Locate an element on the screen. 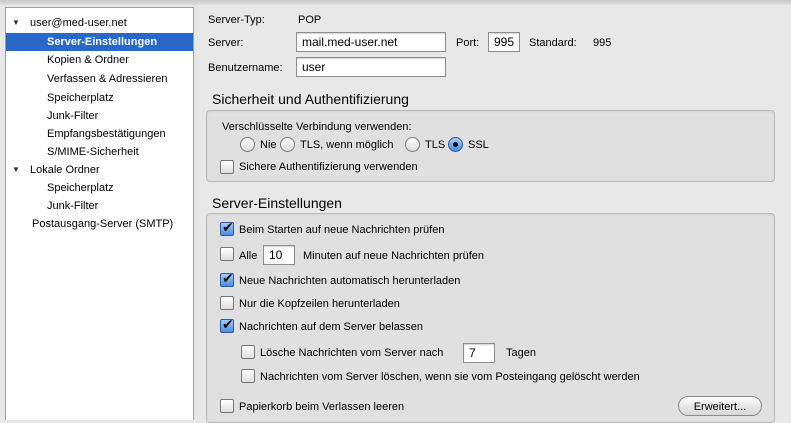 This screenshot has width=791, height=423. tree-item-label: Empfangsbestätigungen is located at coordinates (106, 134).